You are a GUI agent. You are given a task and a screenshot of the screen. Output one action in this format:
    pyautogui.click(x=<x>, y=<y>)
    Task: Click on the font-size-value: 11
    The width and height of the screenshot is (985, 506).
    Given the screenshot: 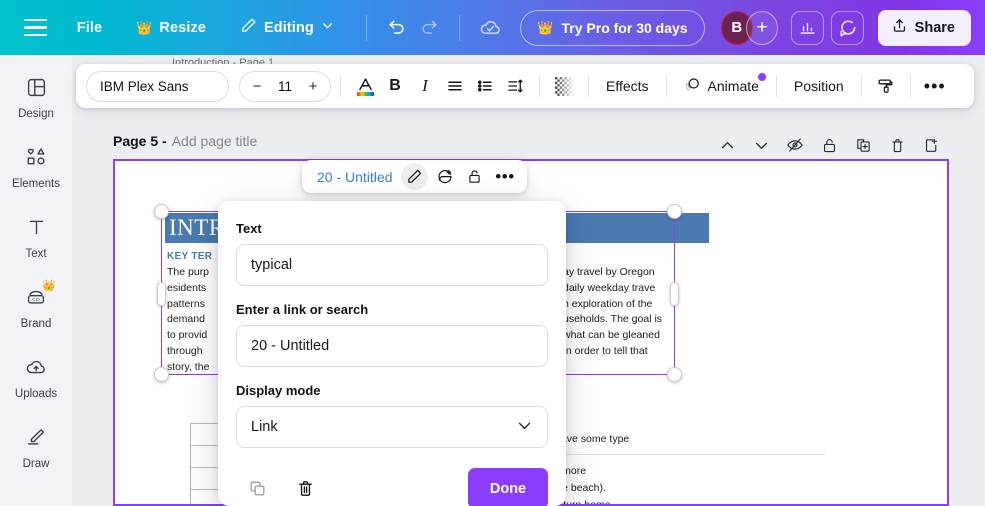 What is the action you would take?
    pyautogui.click(x=285, y=86)
    